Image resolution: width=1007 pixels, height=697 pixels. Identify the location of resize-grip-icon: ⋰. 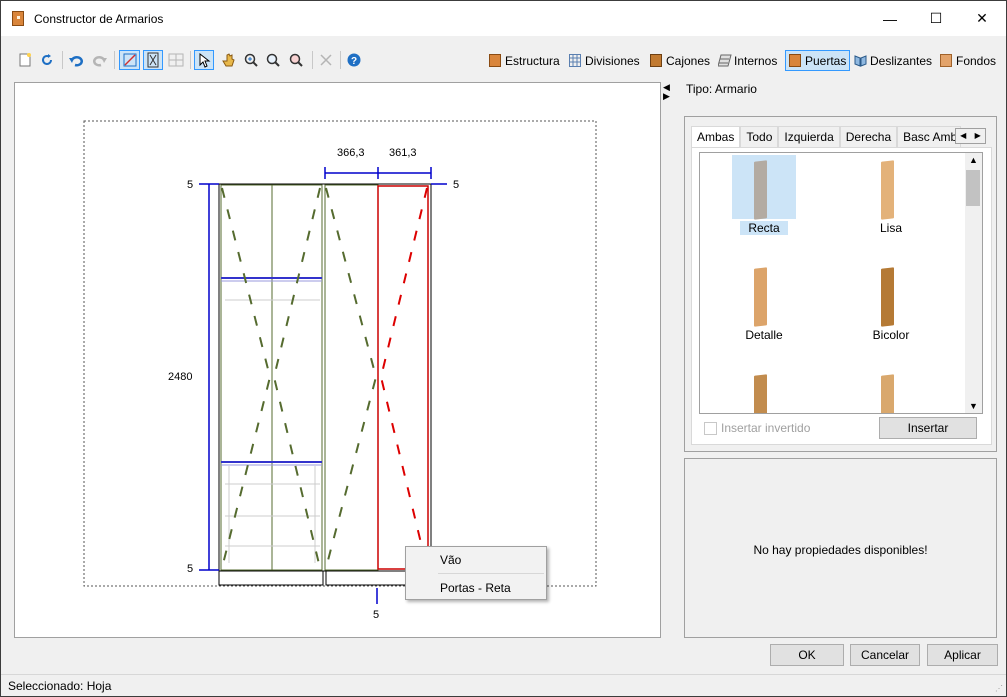
(999, 688).